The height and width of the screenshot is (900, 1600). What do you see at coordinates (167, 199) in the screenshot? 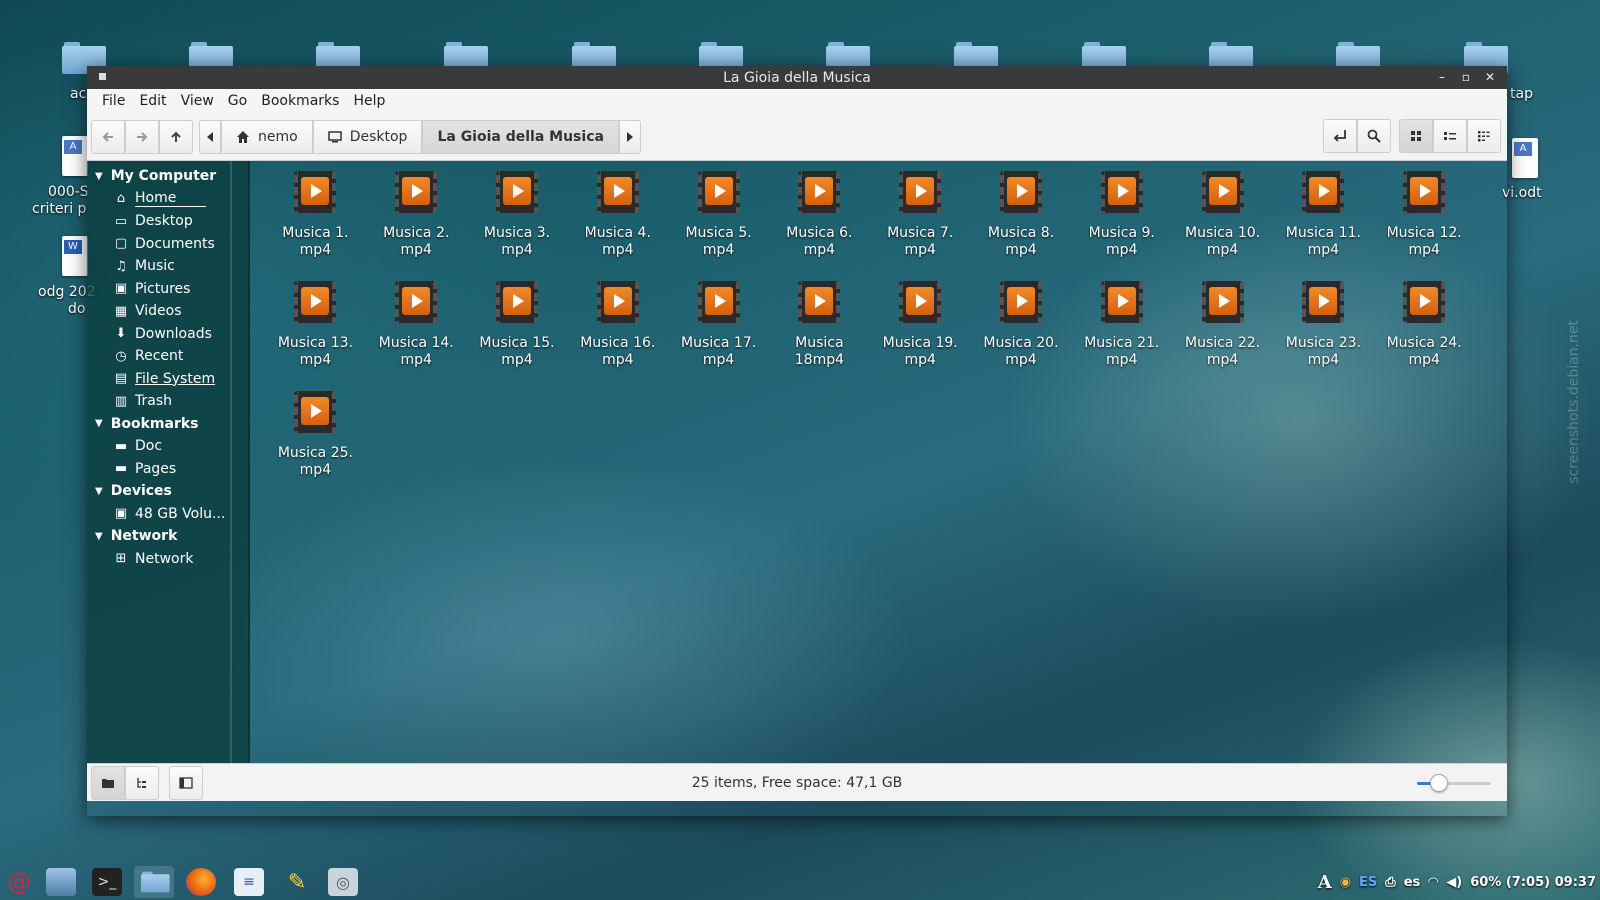
I see `sidebar-item-home: ⌂ Home` at bounding box center [167, 199].